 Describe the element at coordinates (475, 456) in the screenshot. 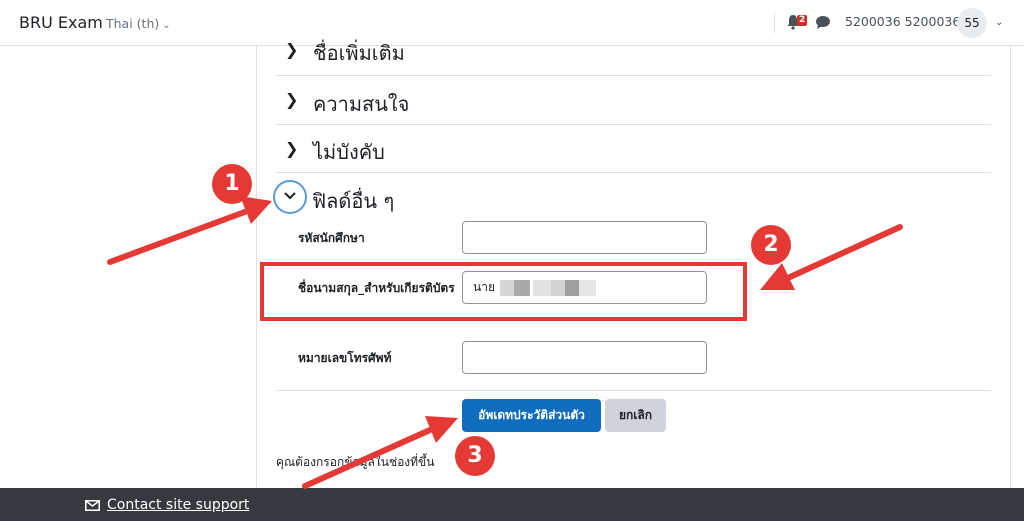

I see `step-3-marker: 3` at that location.